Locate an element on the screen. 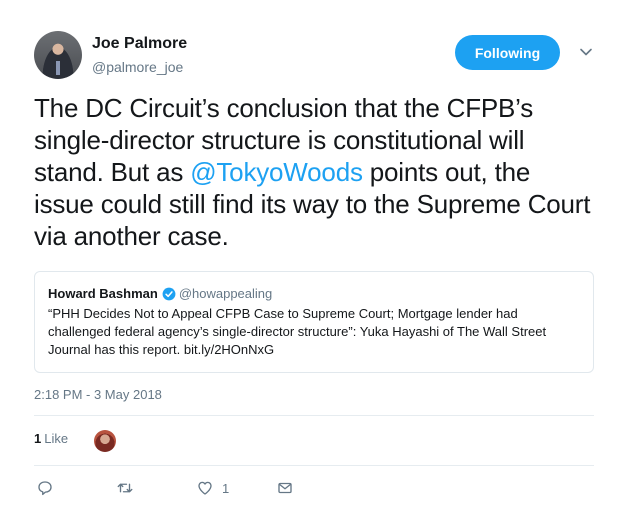 Image resolution: width=626 pixels, height=517 pixels. reply-icon is located at coordinates (45, 488).